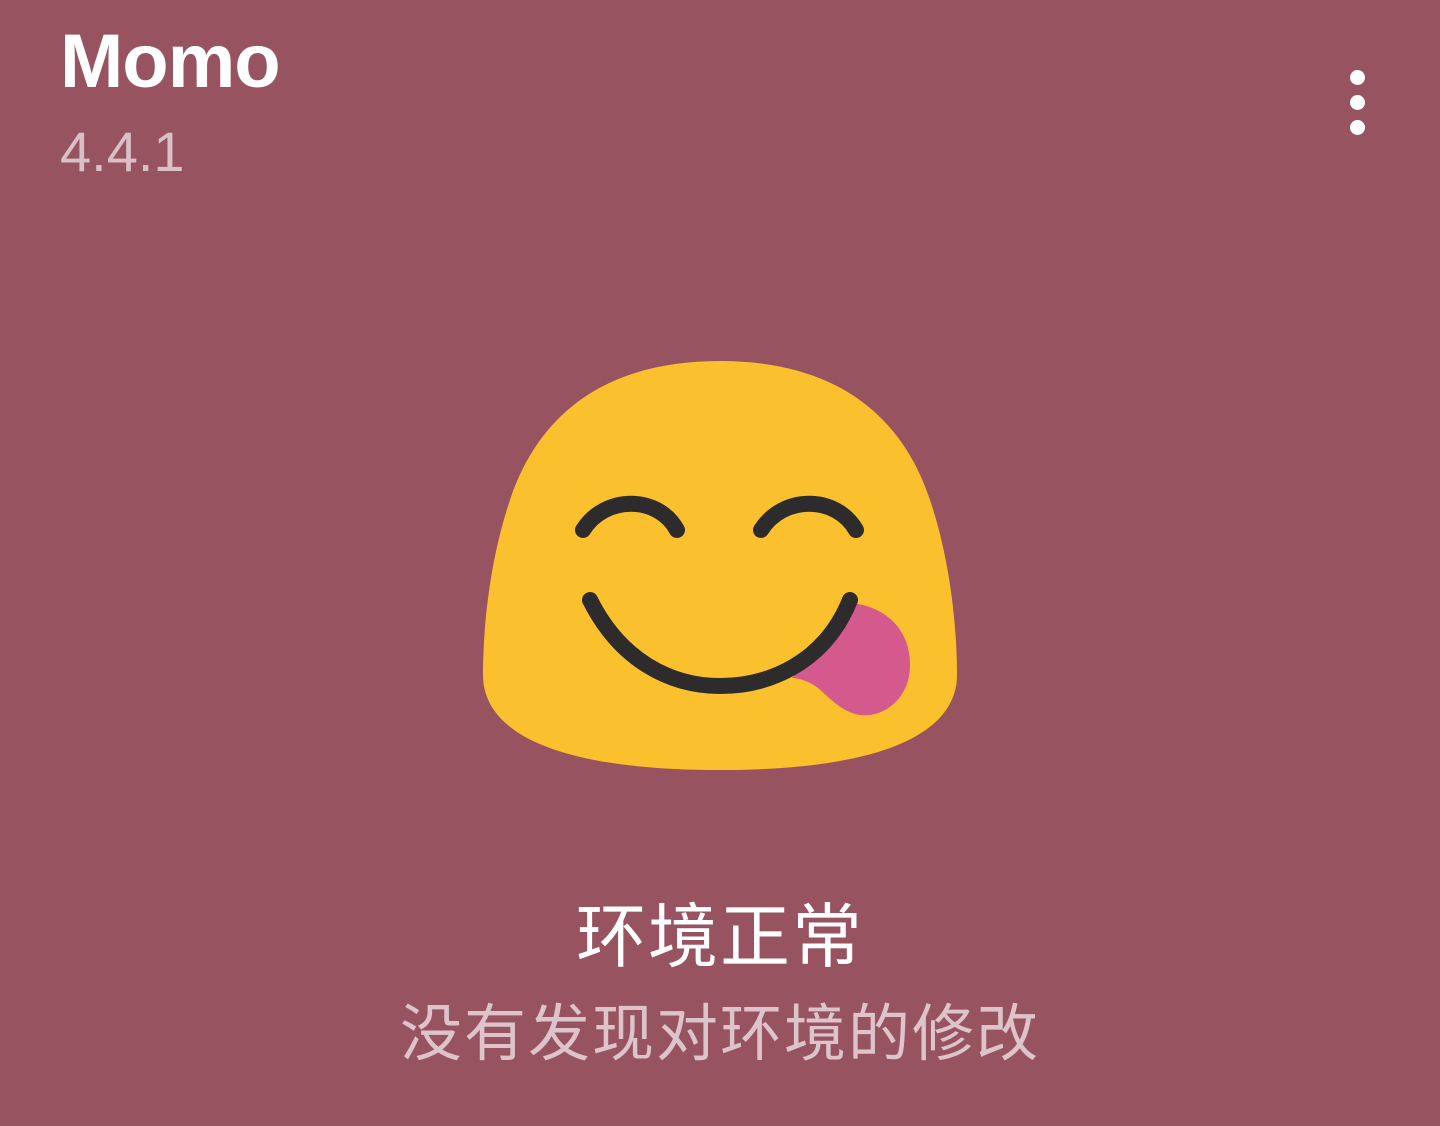 The image size is (1440, 1126). Describe the element at coordinates (1357, 102) in the screenshot. I see `more-options-button` at that location.